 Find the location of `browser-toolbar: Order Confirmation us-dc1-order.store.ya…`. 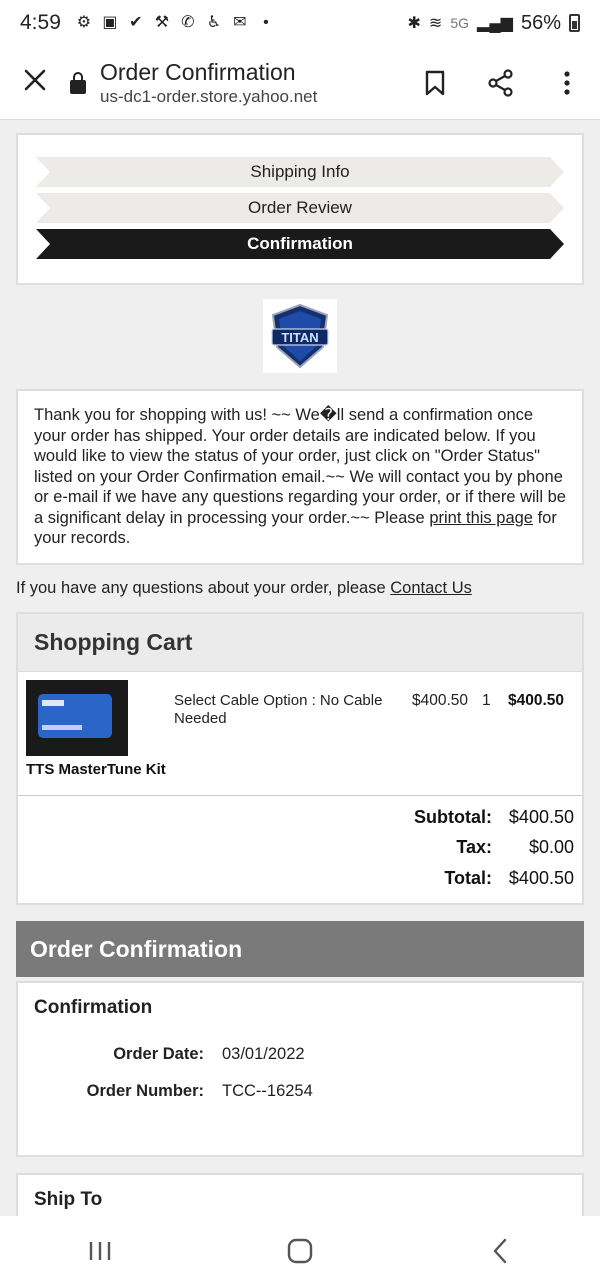

browser-toolbar: Order Confirmation us-dc1-order.store.ya… is located at coordinates (300, 83).